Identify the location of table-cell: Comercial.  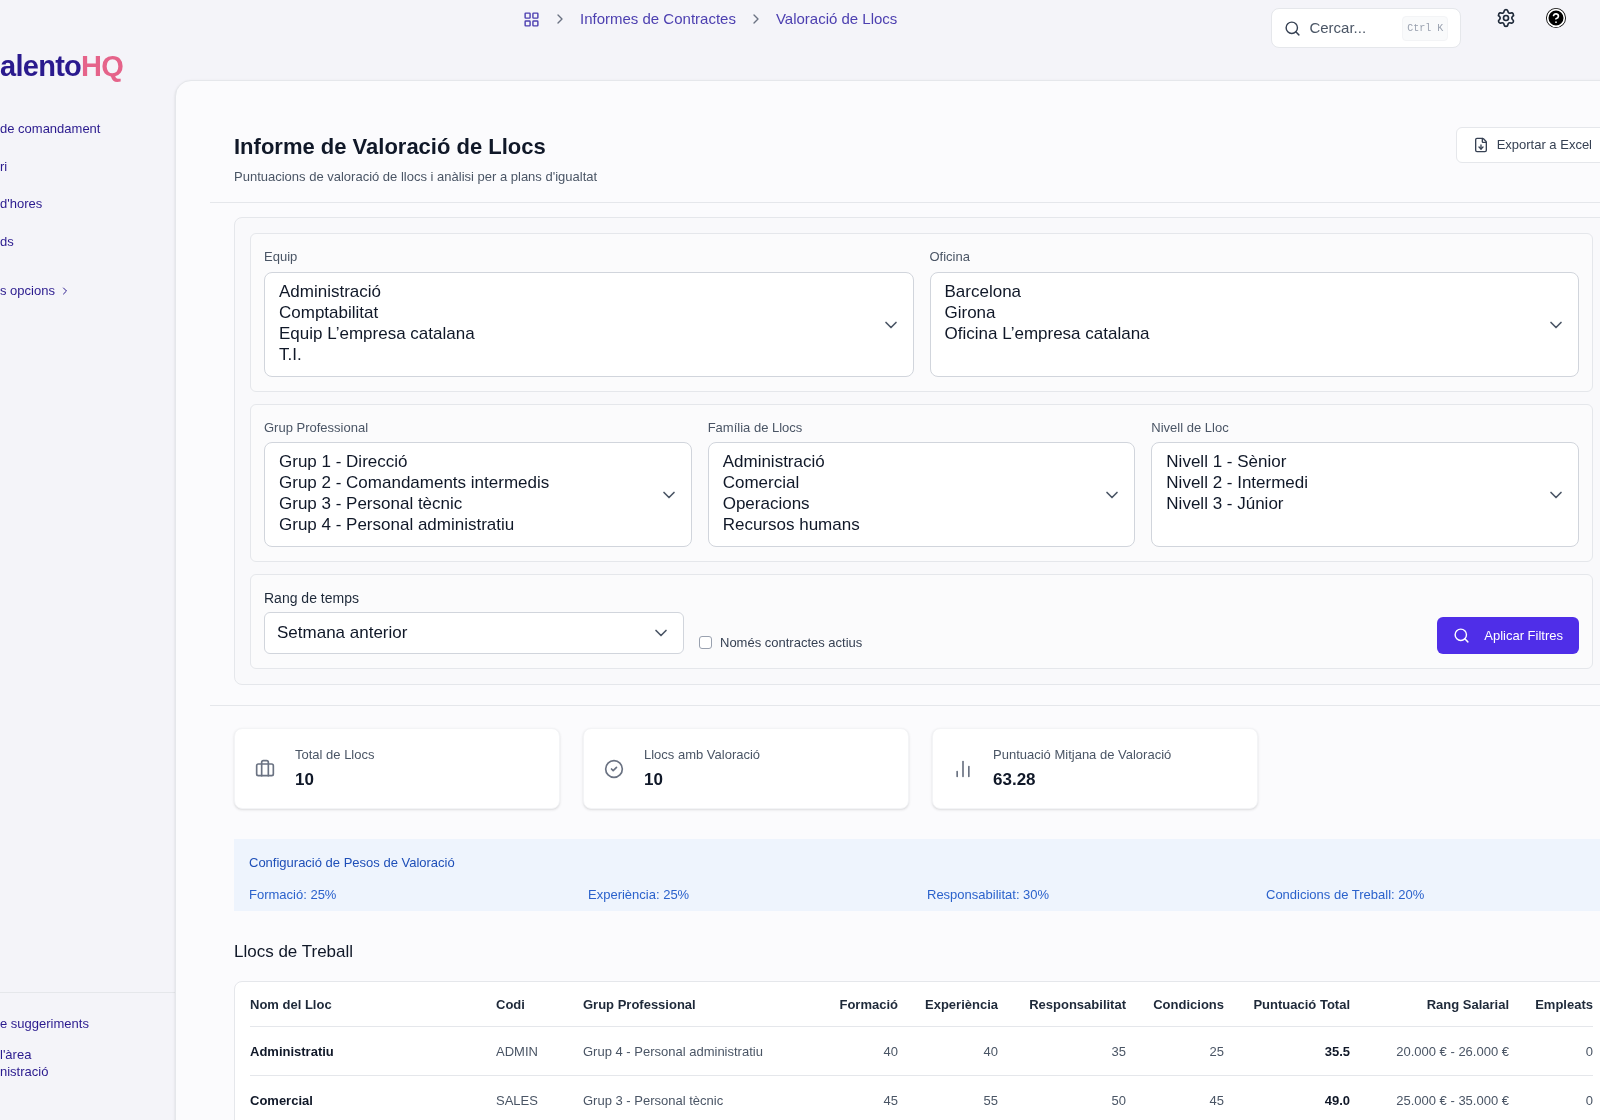
(281, 1100).